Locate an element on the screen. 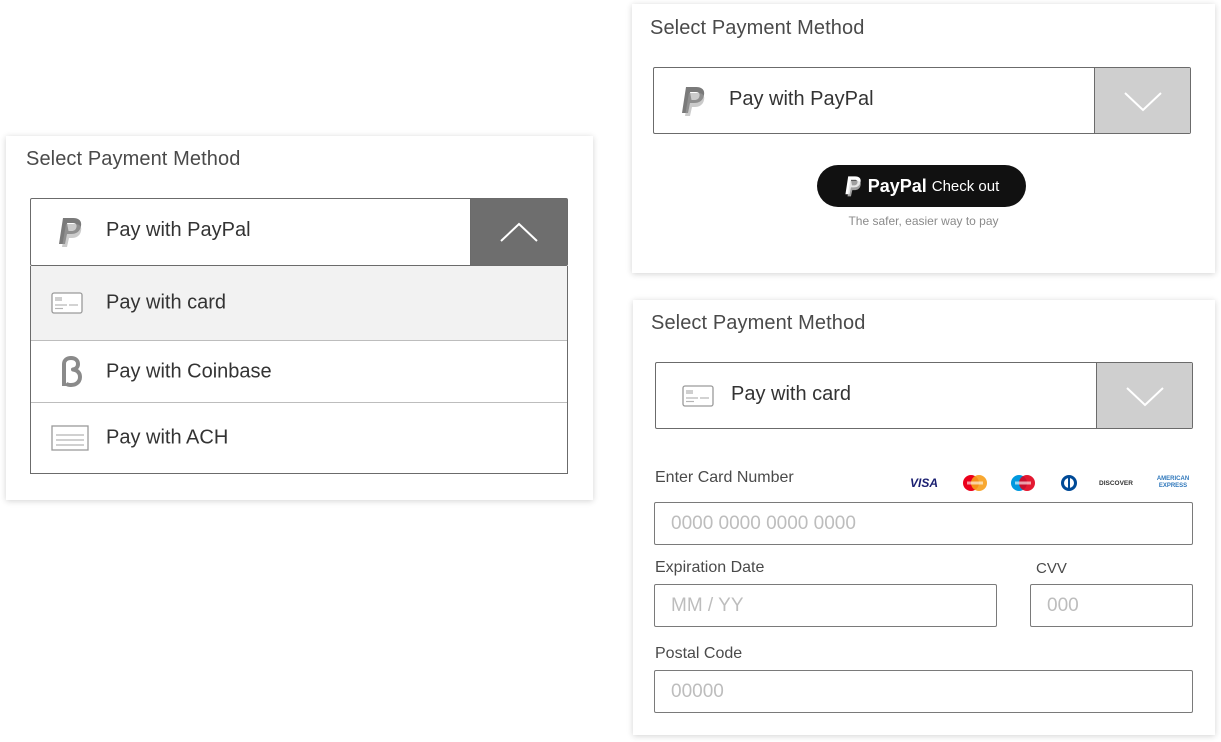 The width and height of the screenshot is (1221, 742). option-pay-with-card: Pay with card is located at coordinates (299, 303).